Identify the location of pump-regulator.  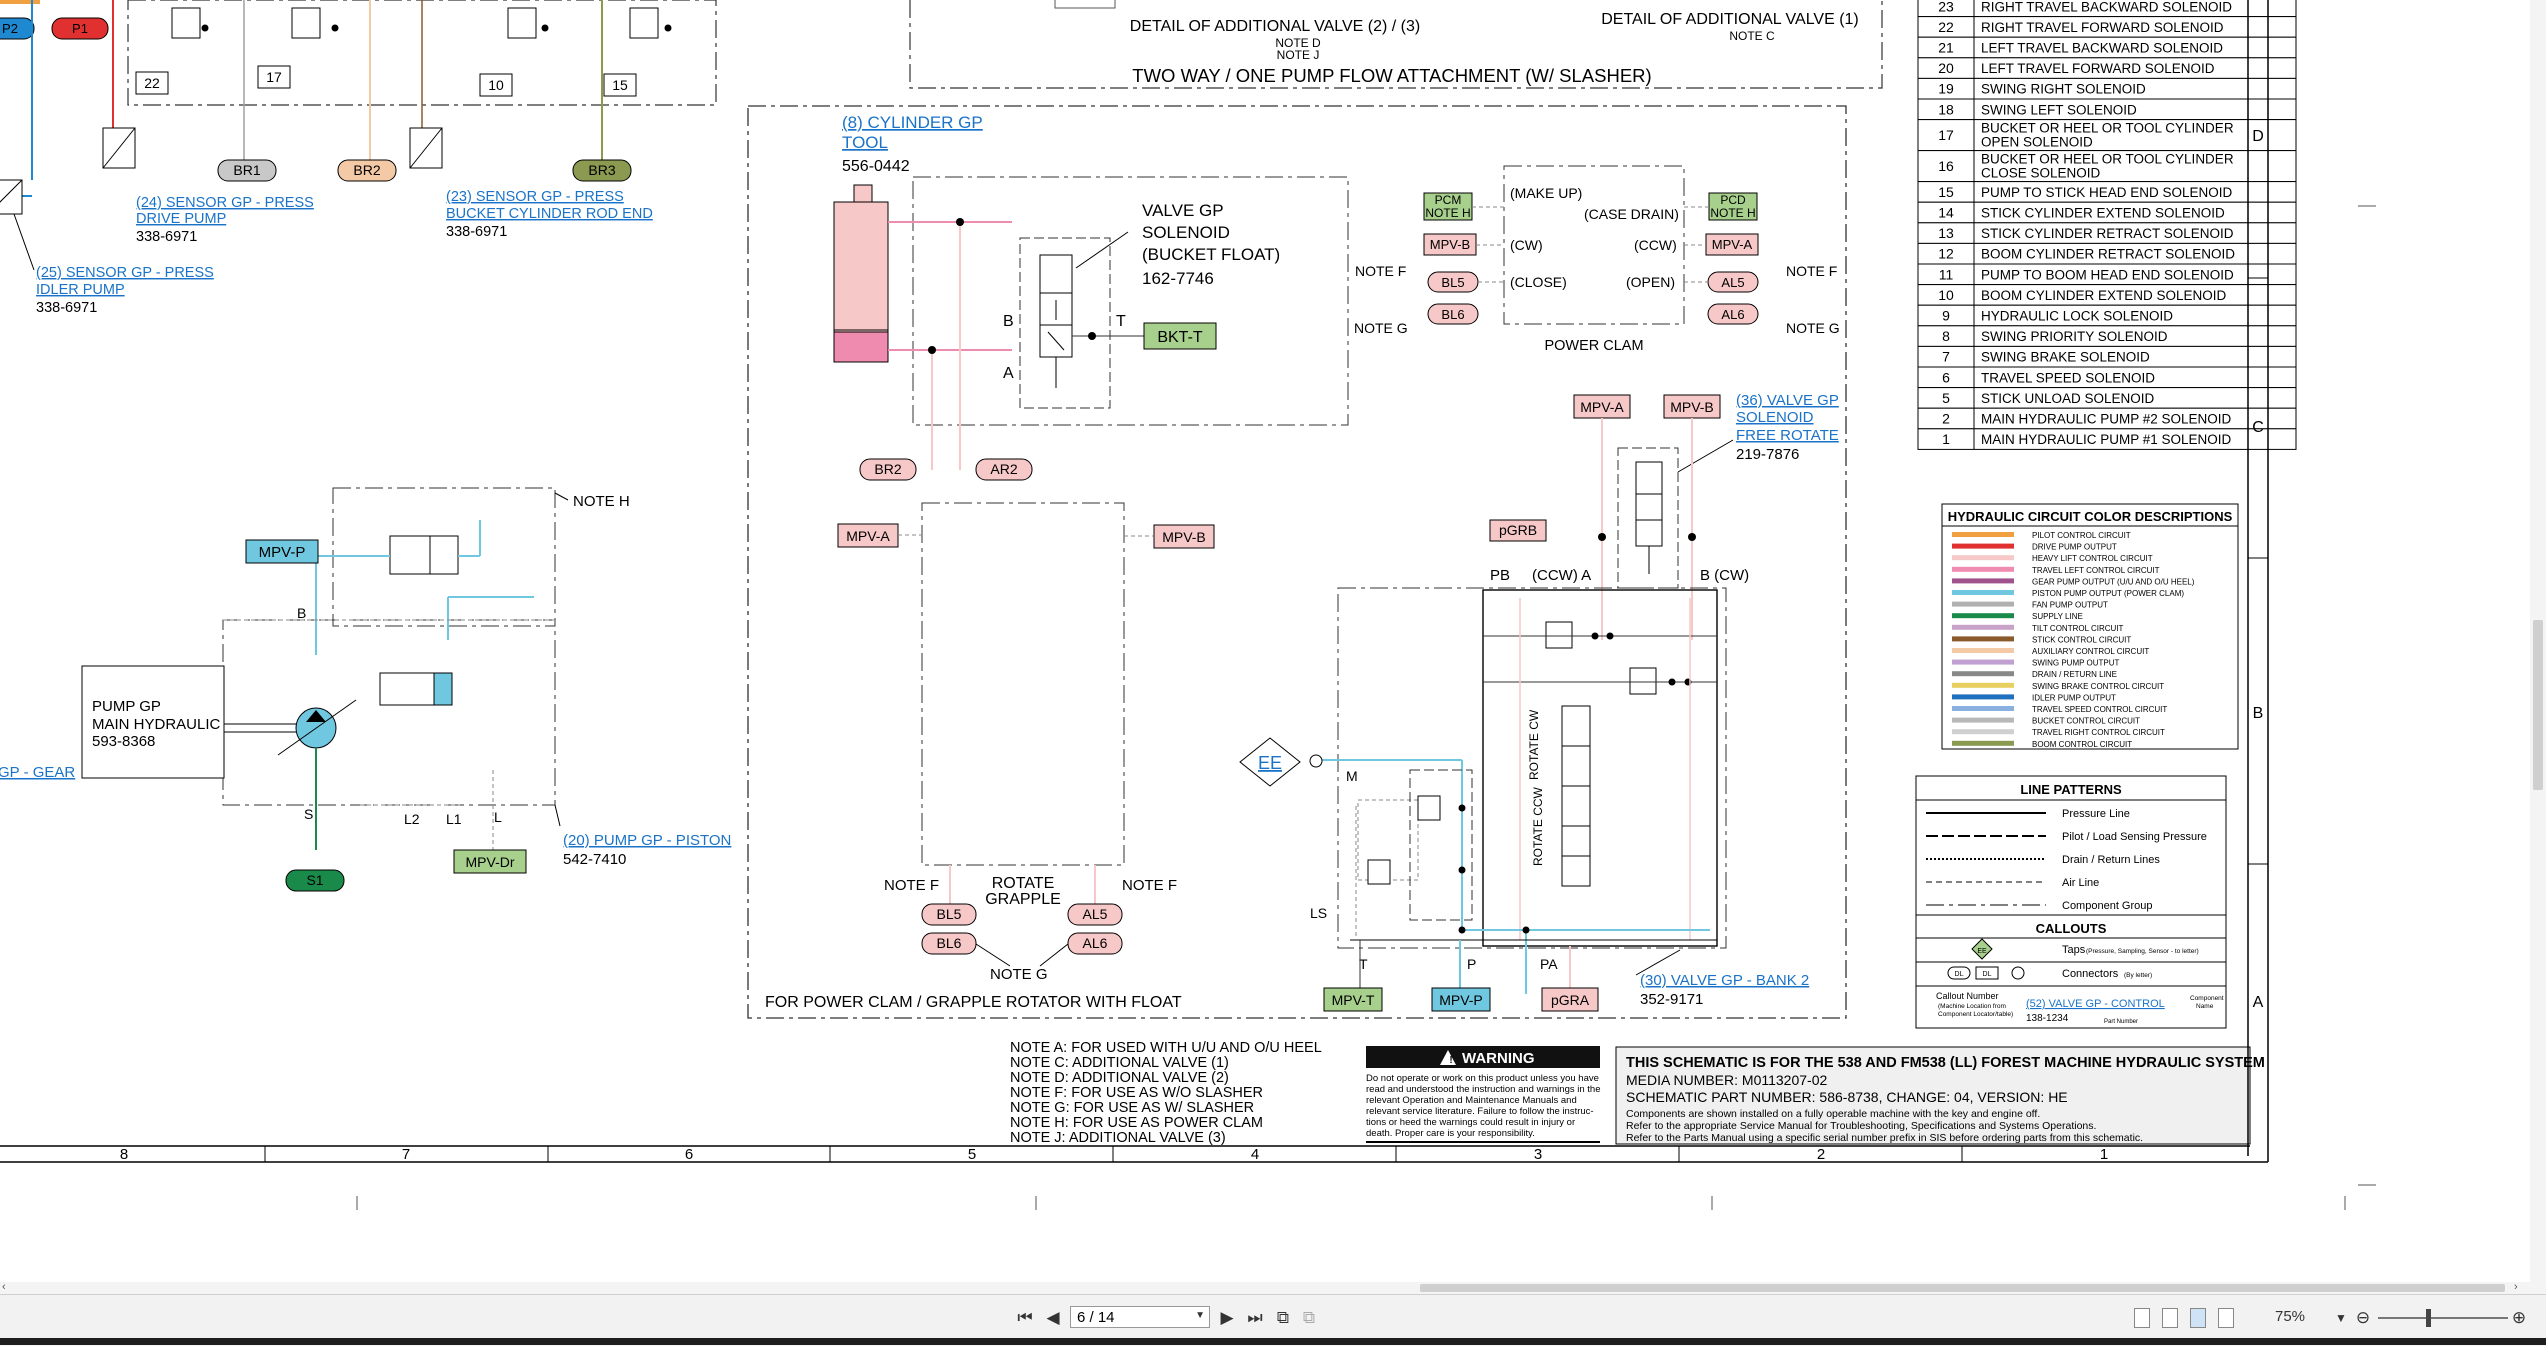
(416, 689).